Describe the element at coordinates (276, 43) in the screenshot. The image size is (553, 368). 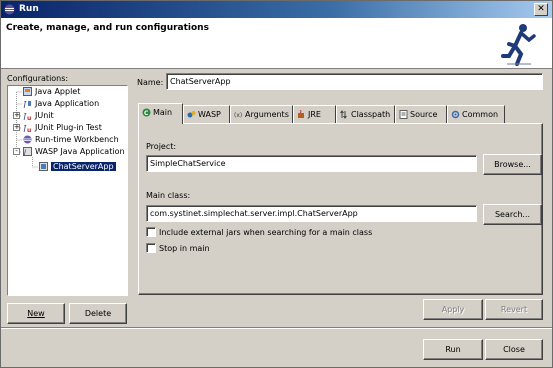
I see `dialog-header: Create, manage, and run configurations` at that location.